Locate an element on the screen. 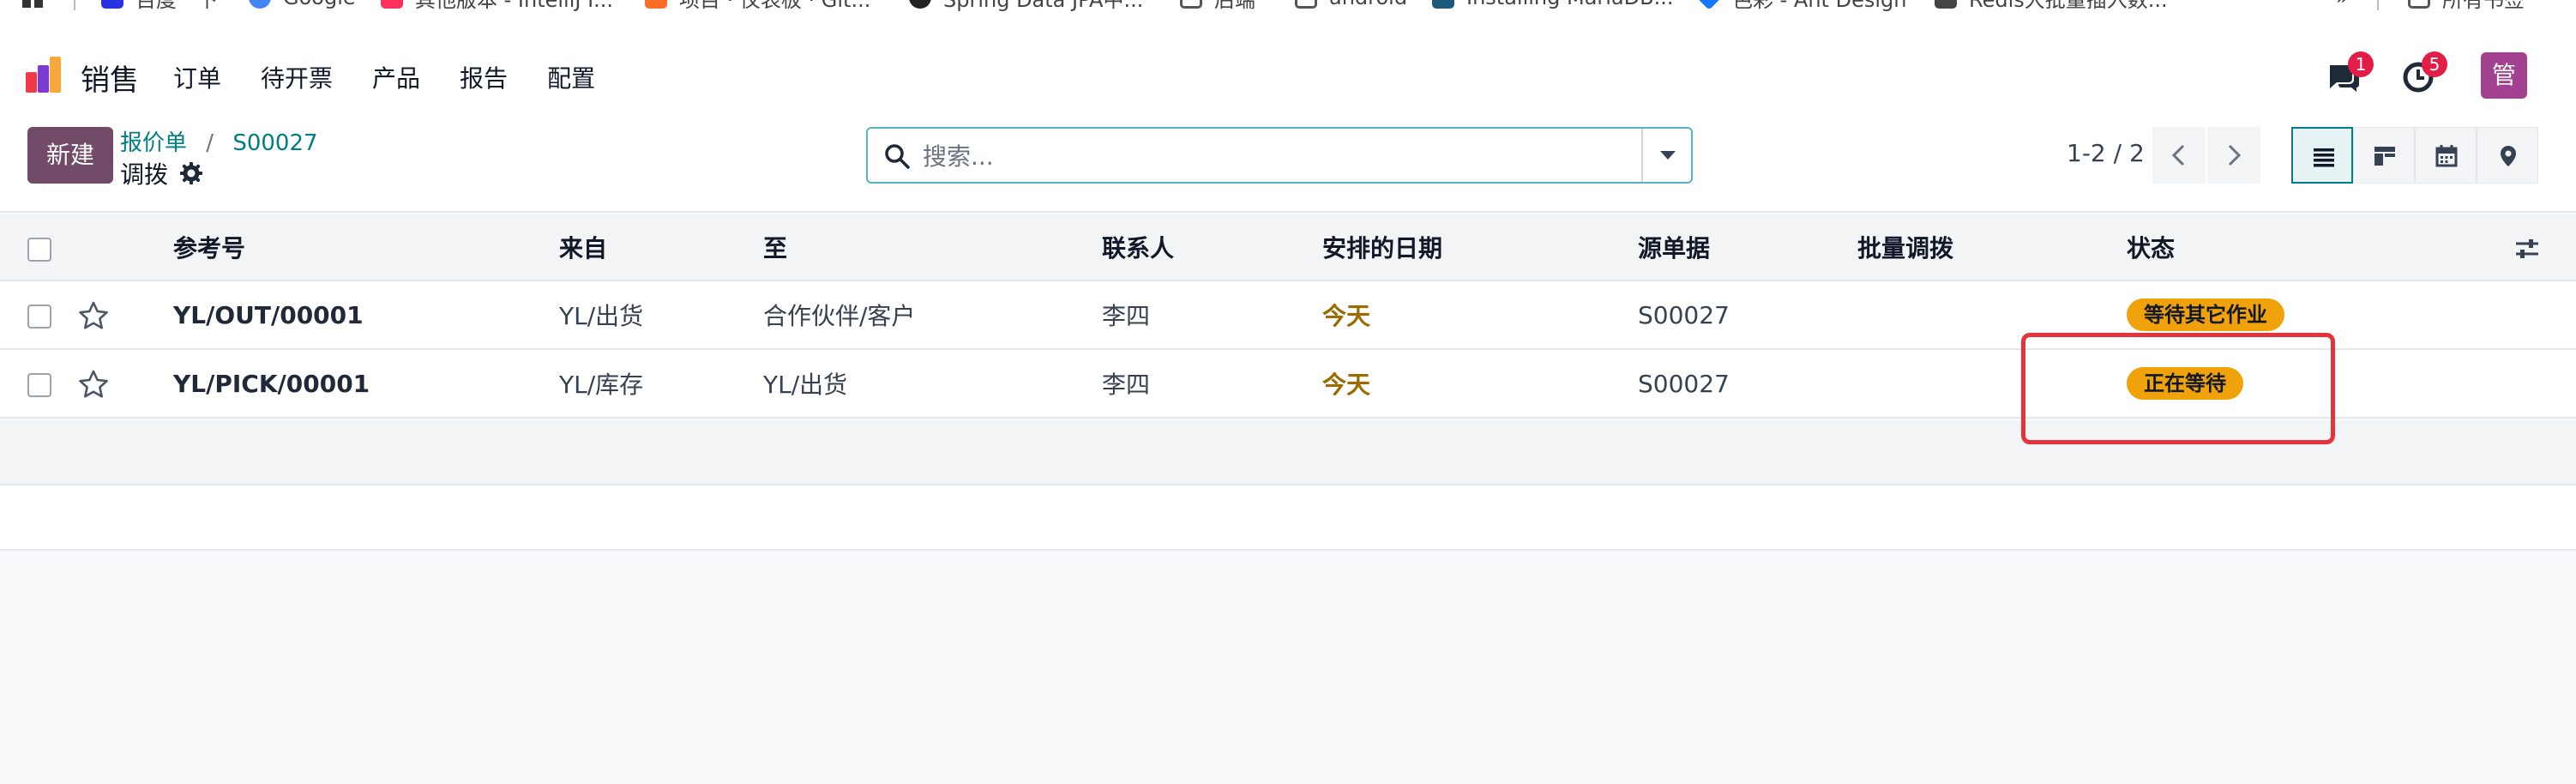 The height and width of the screenshot is (784, 2576). map-view-button is located at coordinates (2507, 155).